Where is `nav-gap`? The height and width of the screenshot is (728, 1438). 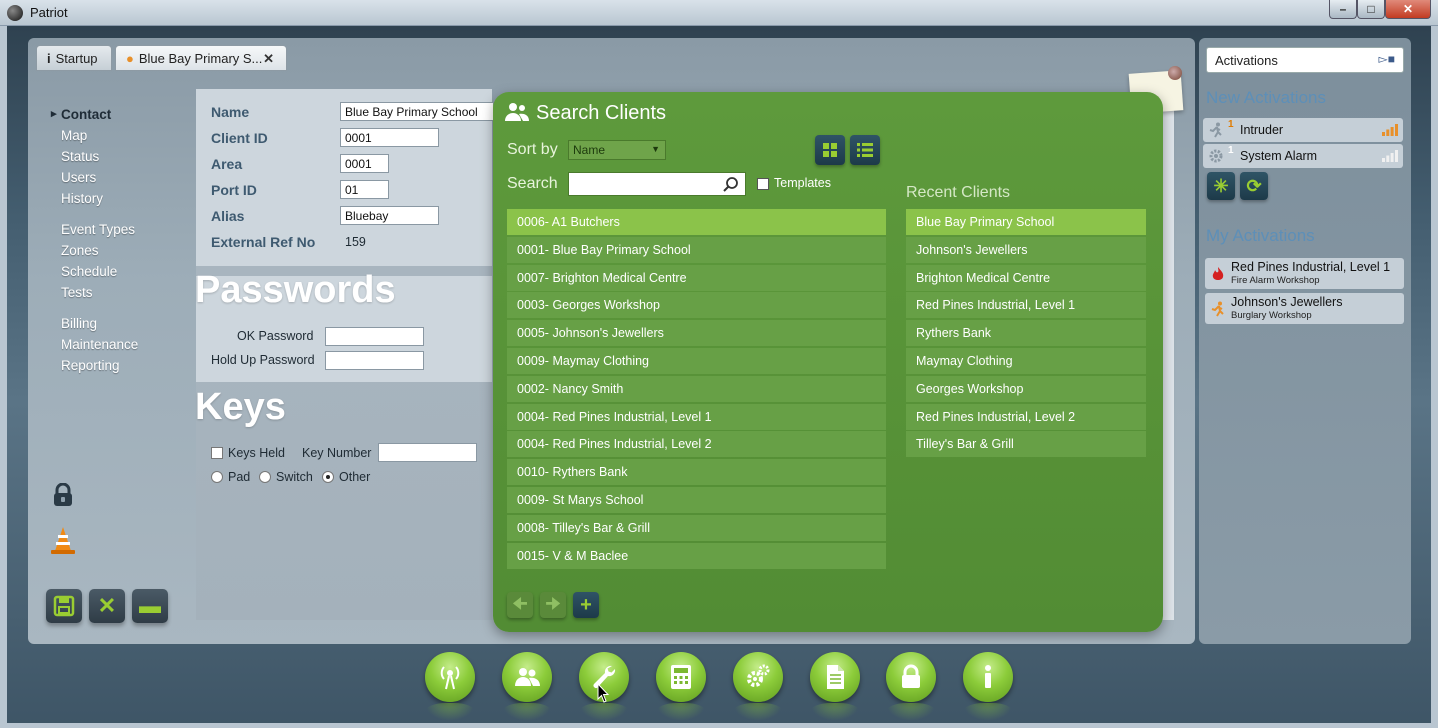 nav-gap is located at coordinates (117, 308).